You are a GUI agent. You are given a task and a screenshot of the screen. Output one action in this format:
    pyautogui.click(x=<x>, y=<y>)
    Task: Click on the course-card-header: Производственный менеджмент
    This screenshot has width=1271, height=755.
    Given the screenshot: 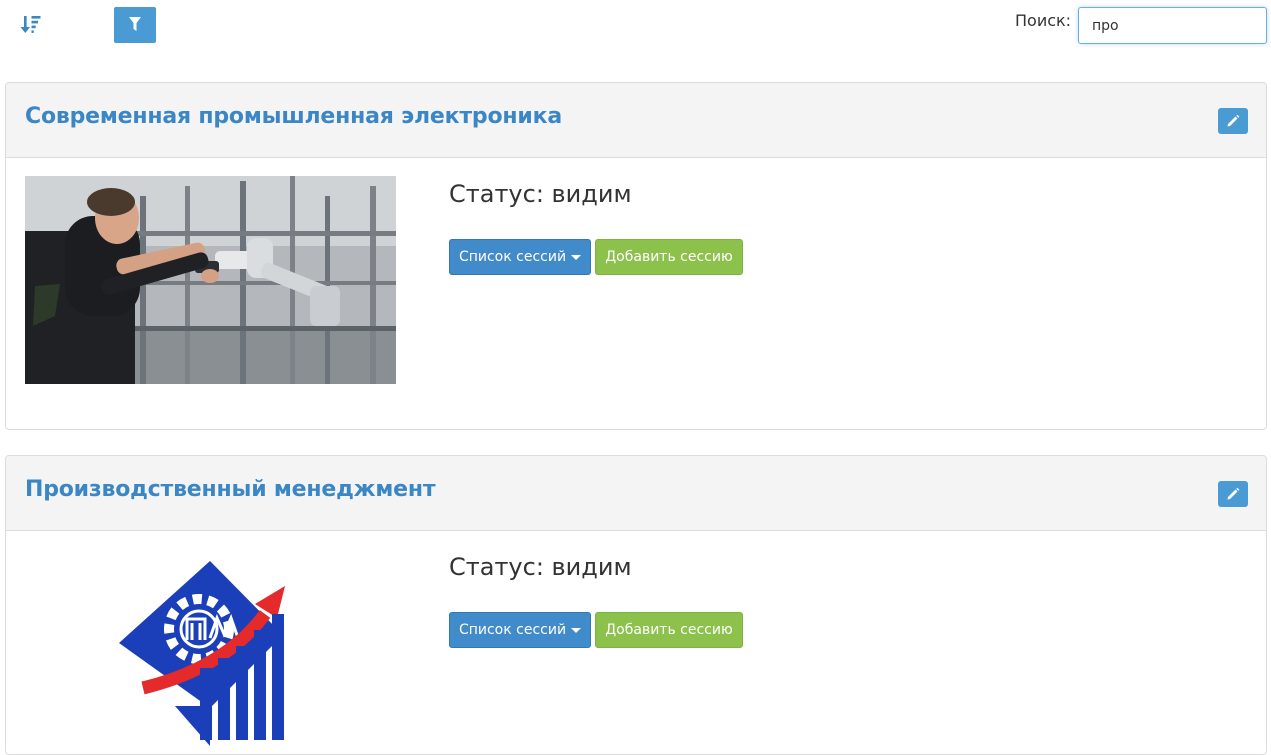 What is the action you would take?
    pyautogui.click(x=636, y=493)
    